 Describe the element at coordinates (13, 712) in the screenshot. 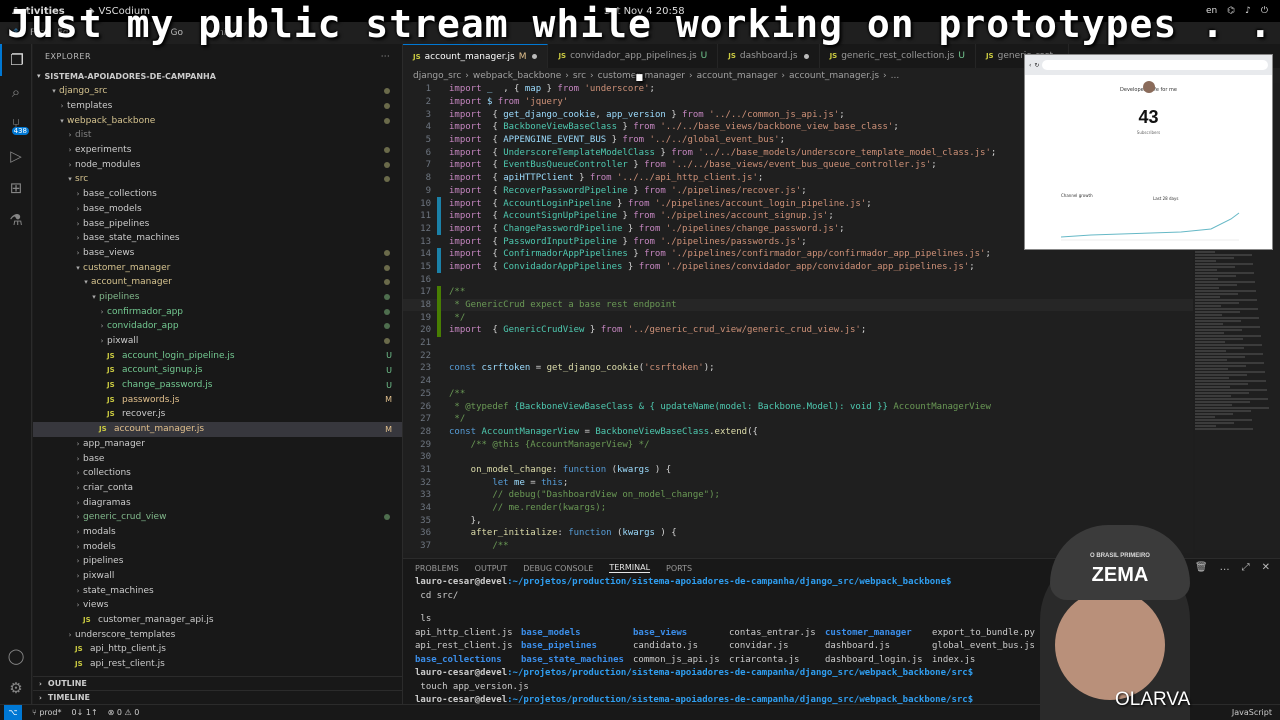

I see `remote-icon: ⌥` at that location.